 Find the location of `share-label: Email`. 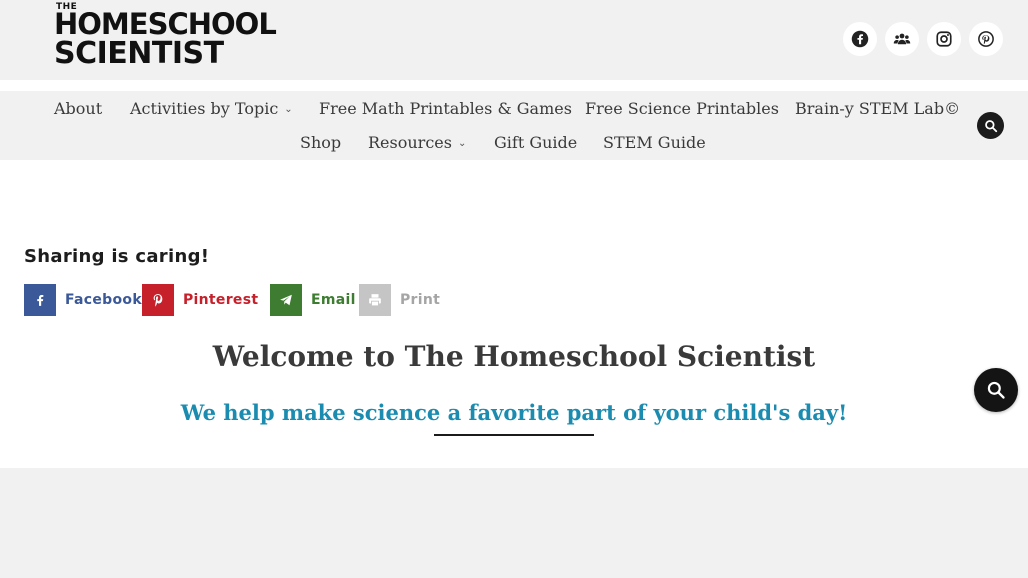

share-label: Email is located at coordinates (333, 300).